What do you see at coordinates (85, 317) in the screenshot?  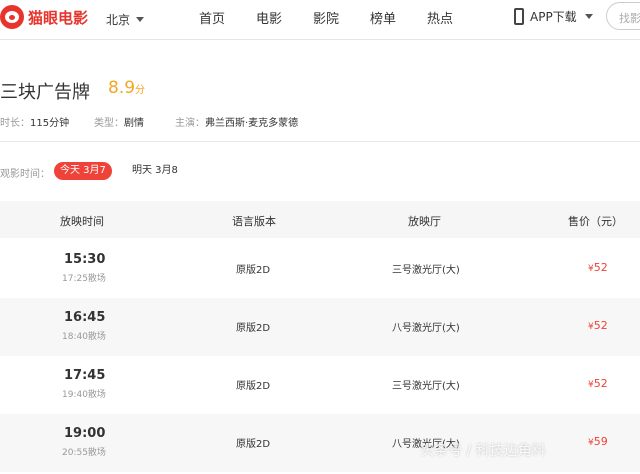 I see `start-time: 16:45` at bounding box center [85, 317].